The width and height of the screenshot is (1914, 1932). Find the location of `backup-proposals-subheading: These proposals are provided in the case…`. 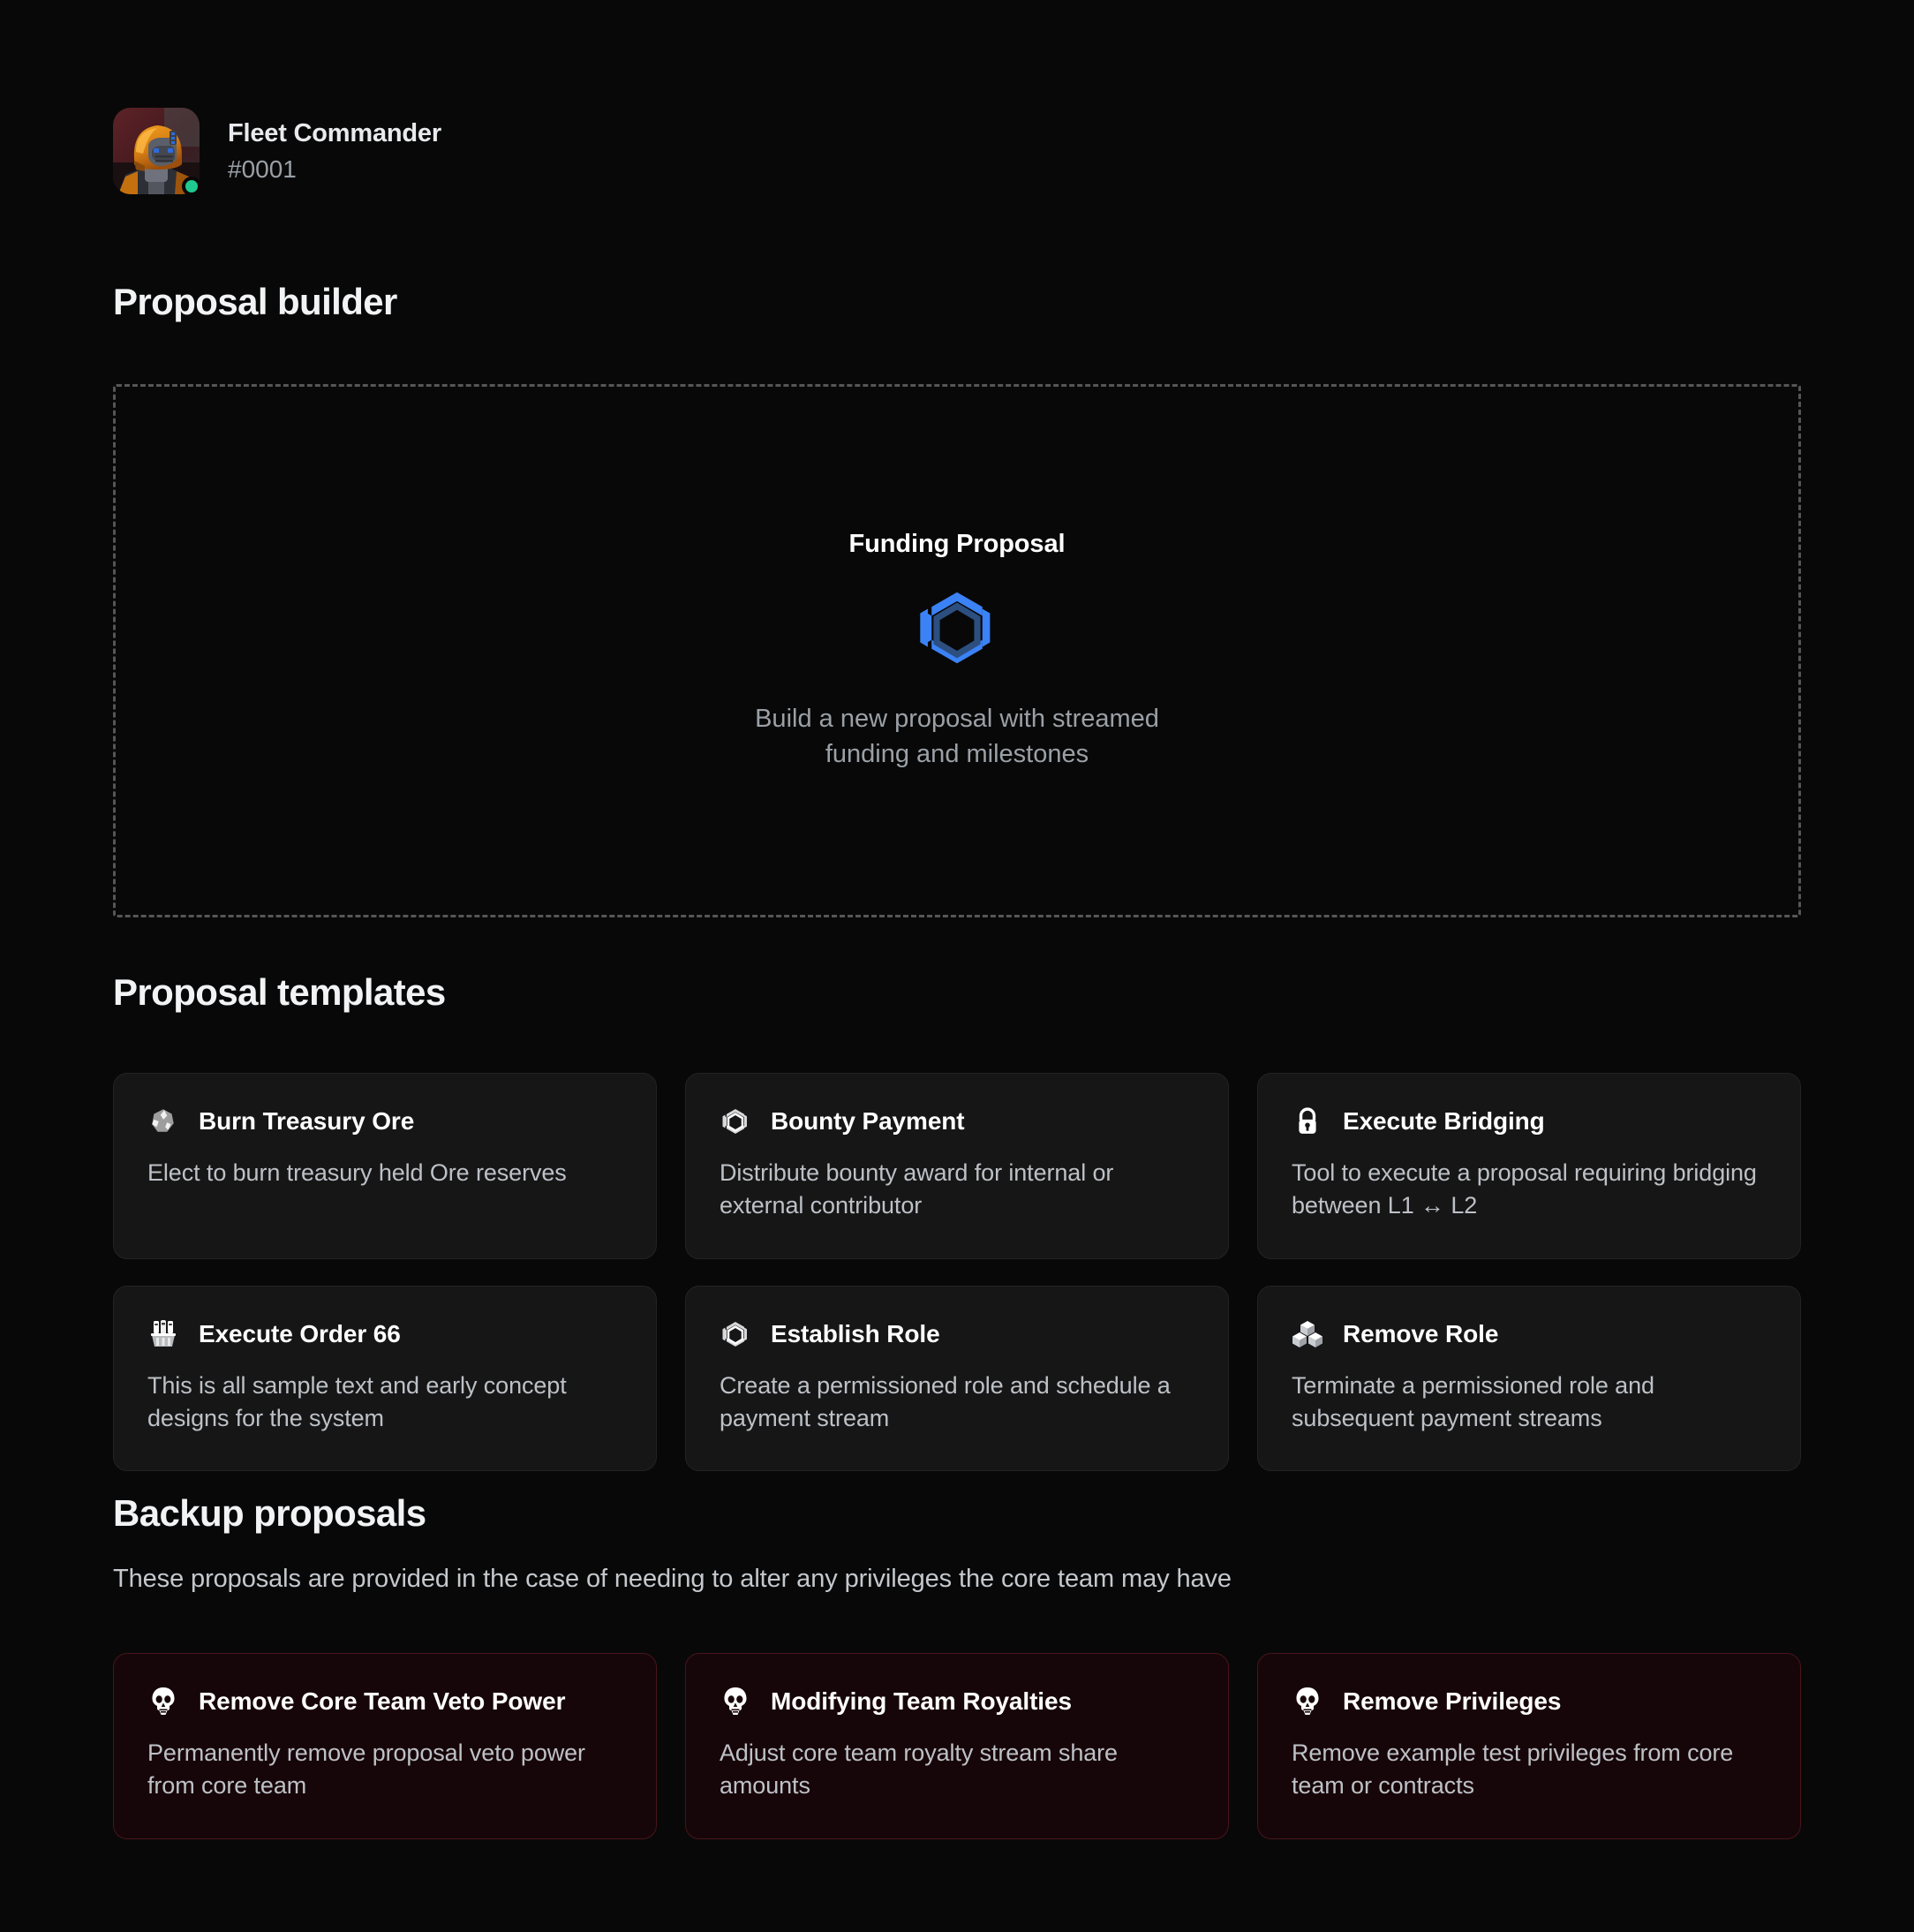

backup-proposals-subheading: These proposals are provided in the case… is located at coordinates (672, 1579).